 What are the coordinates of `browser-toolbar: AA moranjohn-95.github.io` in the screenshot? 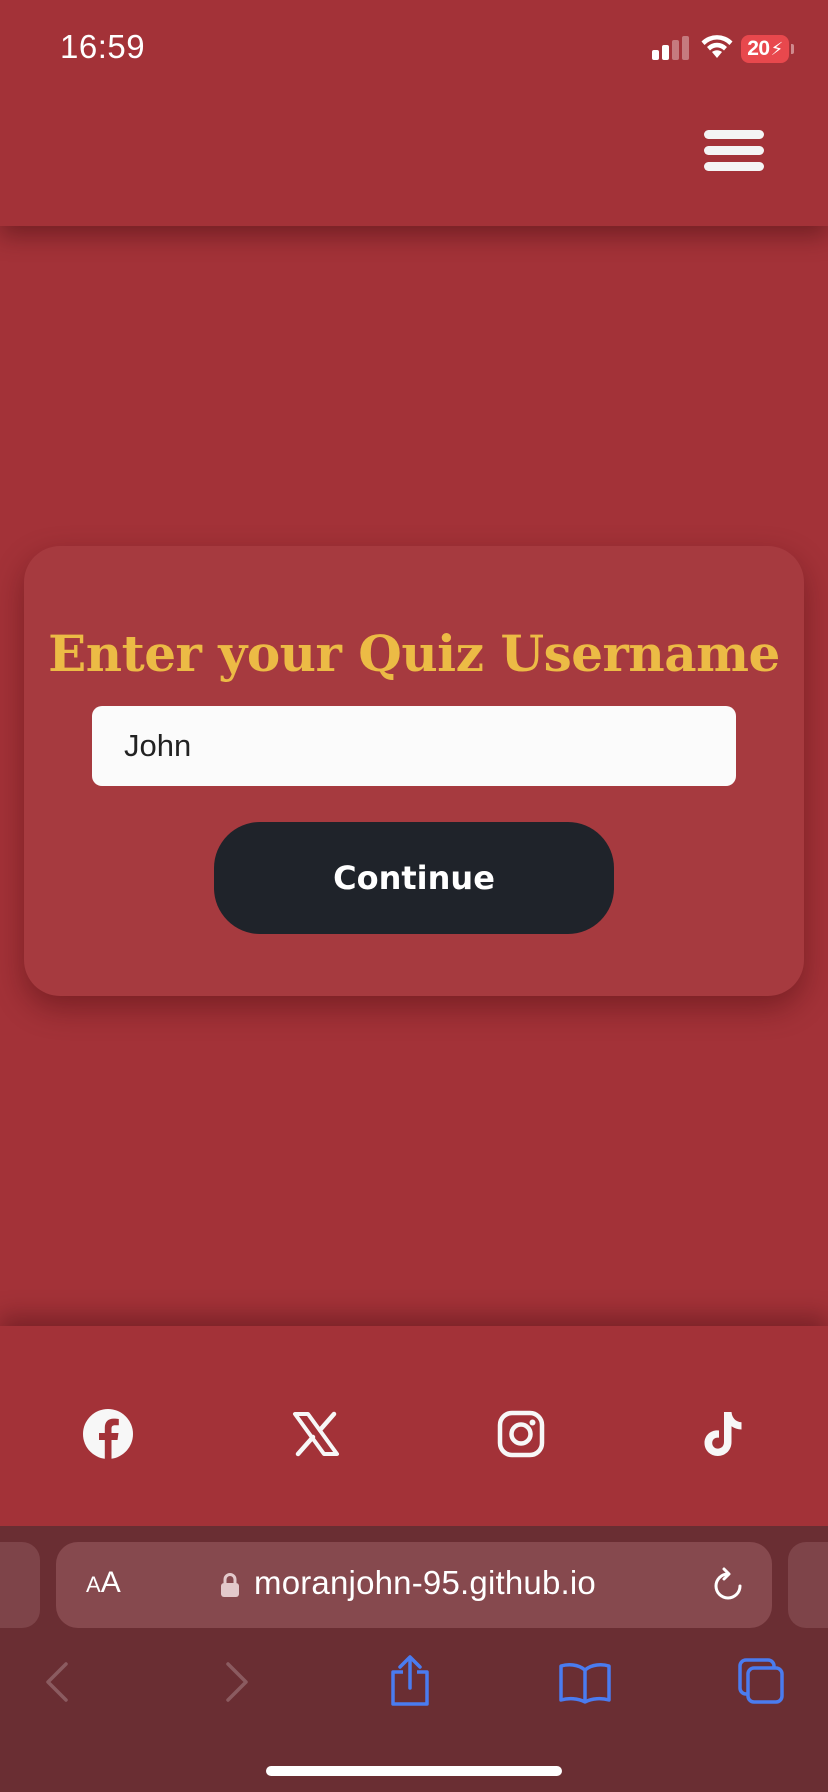 It's located at (414, 1659).